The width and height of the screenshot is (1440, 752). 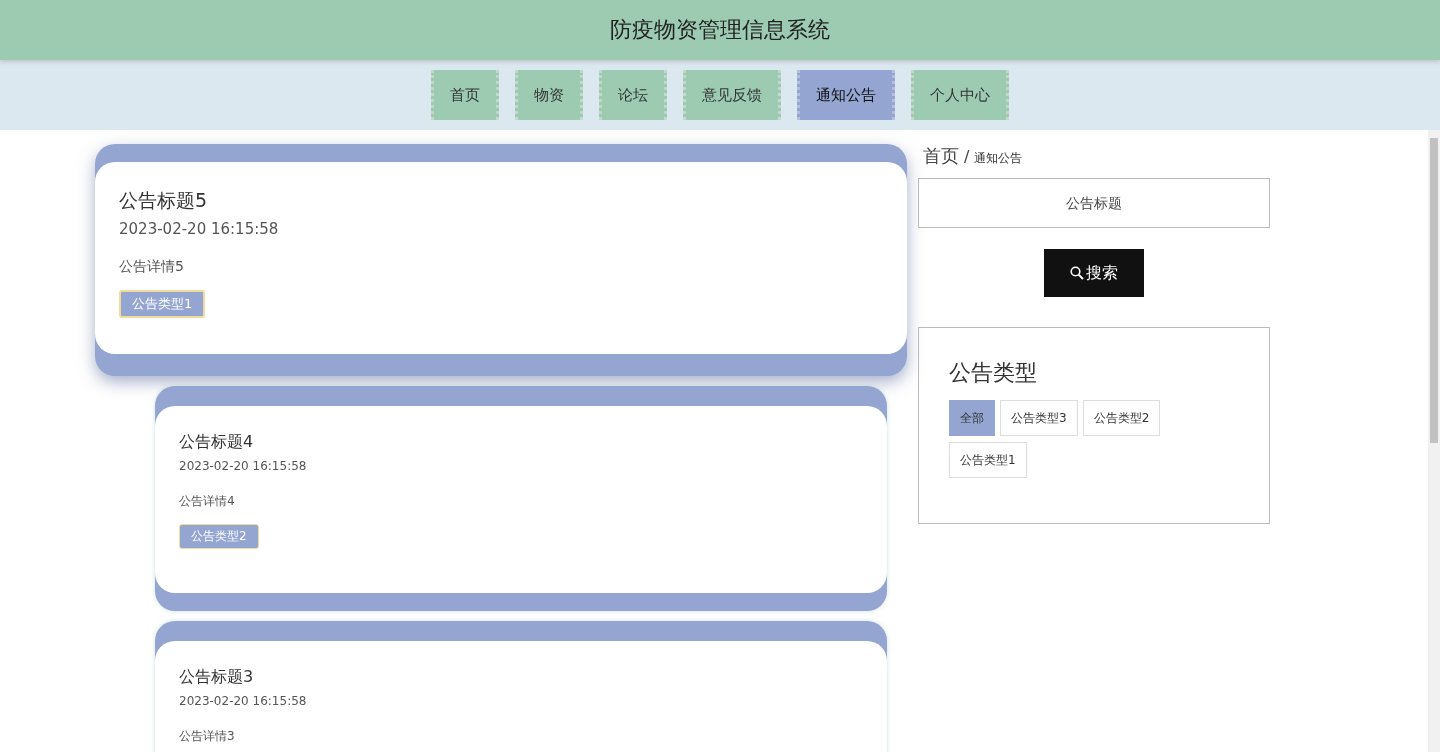 What do you see at coordinates (1121, 418) in the screenshot?
I see `type-filter-button: 公告类型2` at bounding box center [1121, 418].